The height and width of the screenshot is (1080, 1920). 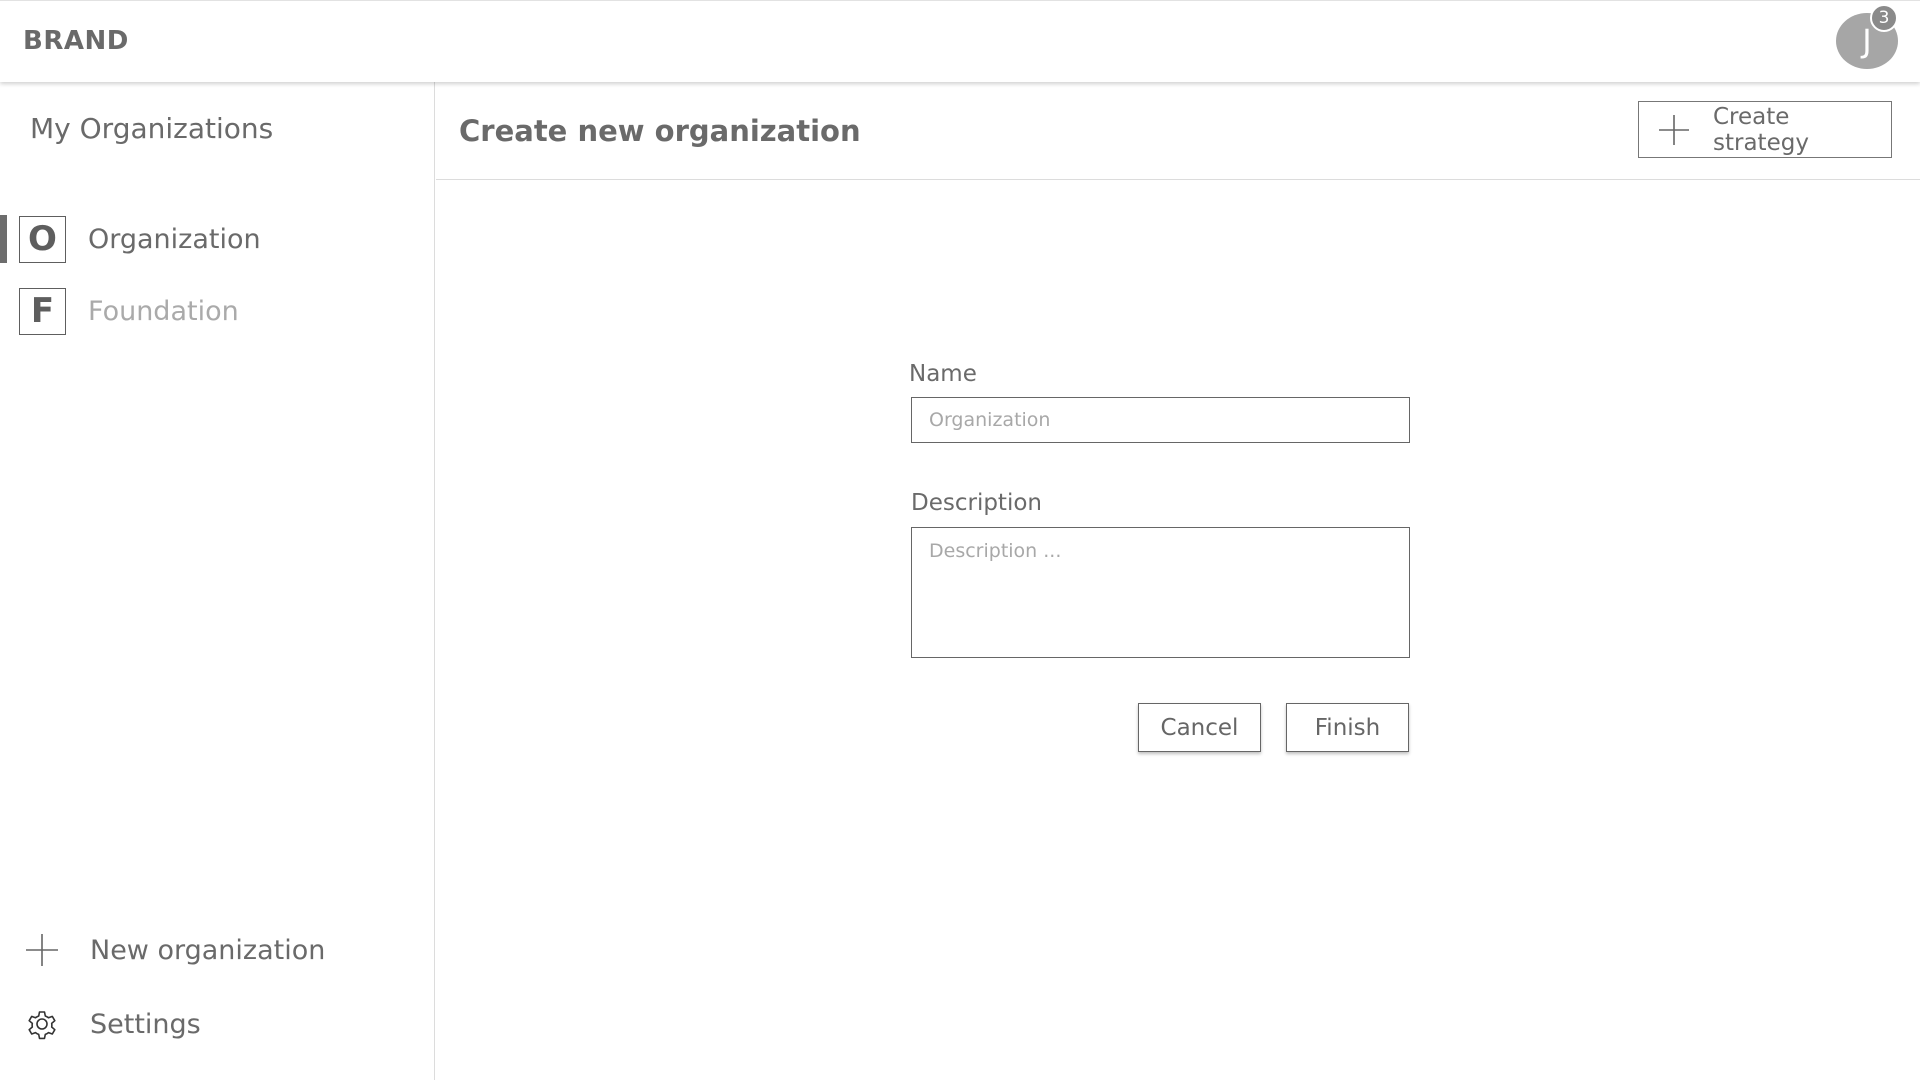 What do you see at coordinates (163, 311) in the screenshot?
I see `sidebar-item-label: Foundation` at bounding box center [163, 311].